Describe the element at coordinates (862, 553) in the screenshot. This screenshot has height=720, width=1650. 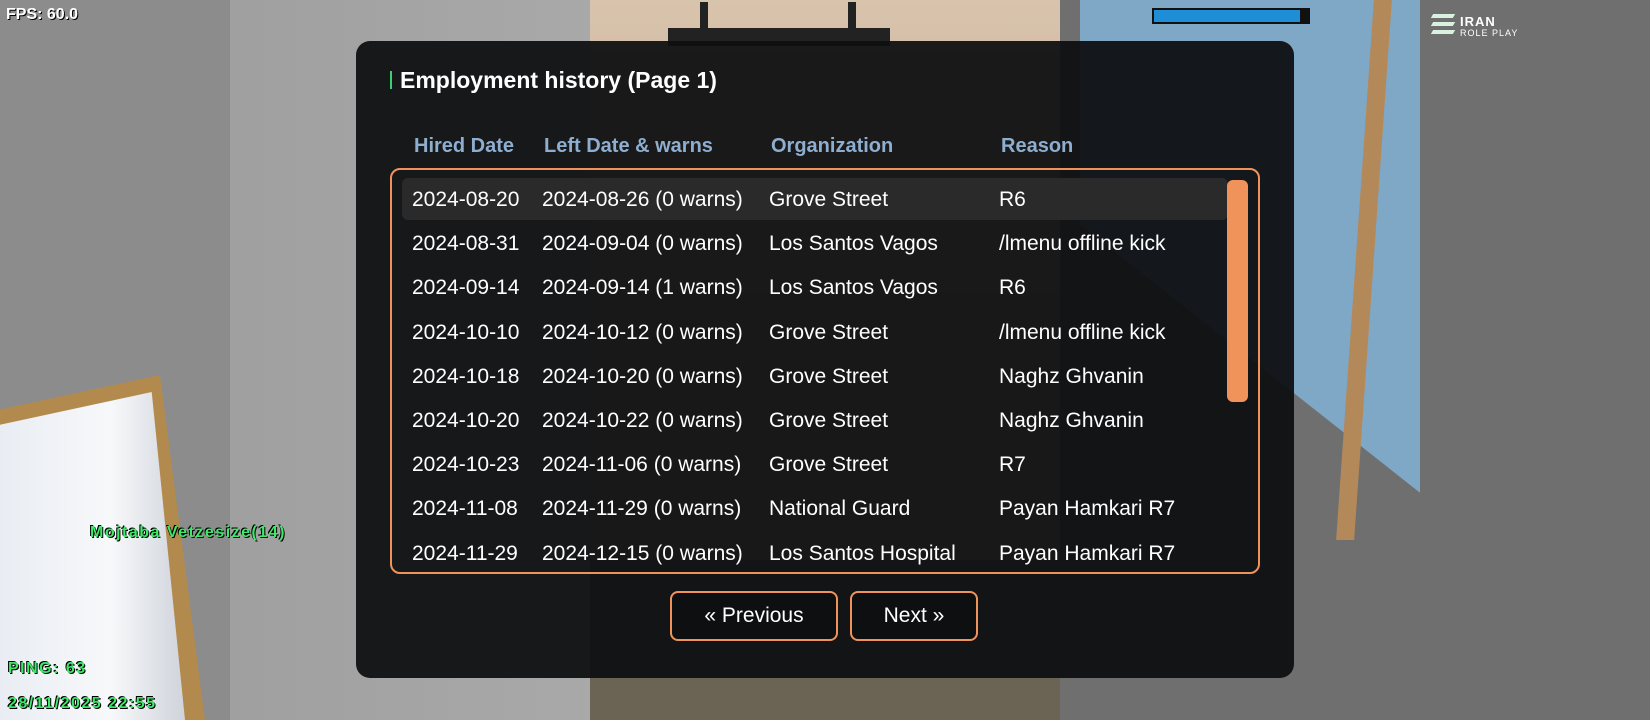
I see `cell-organization: Los Santos Hospital` at that location.